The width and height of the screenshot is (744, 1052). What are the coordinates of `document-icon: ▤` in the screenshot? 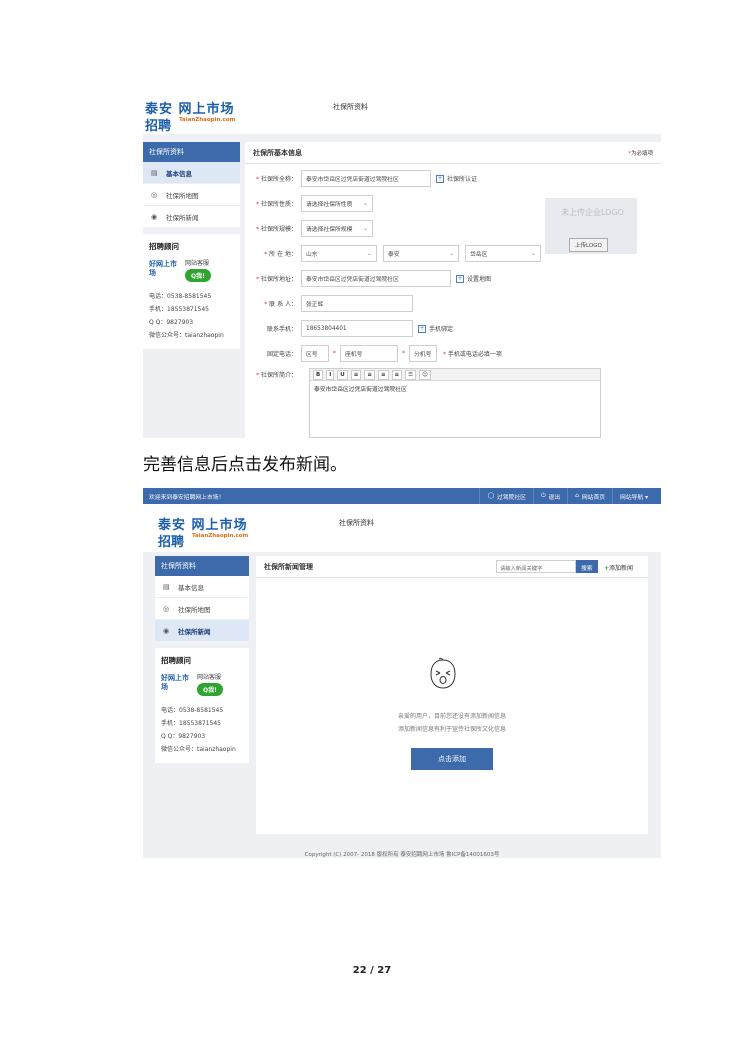 It's located at (166, 586).